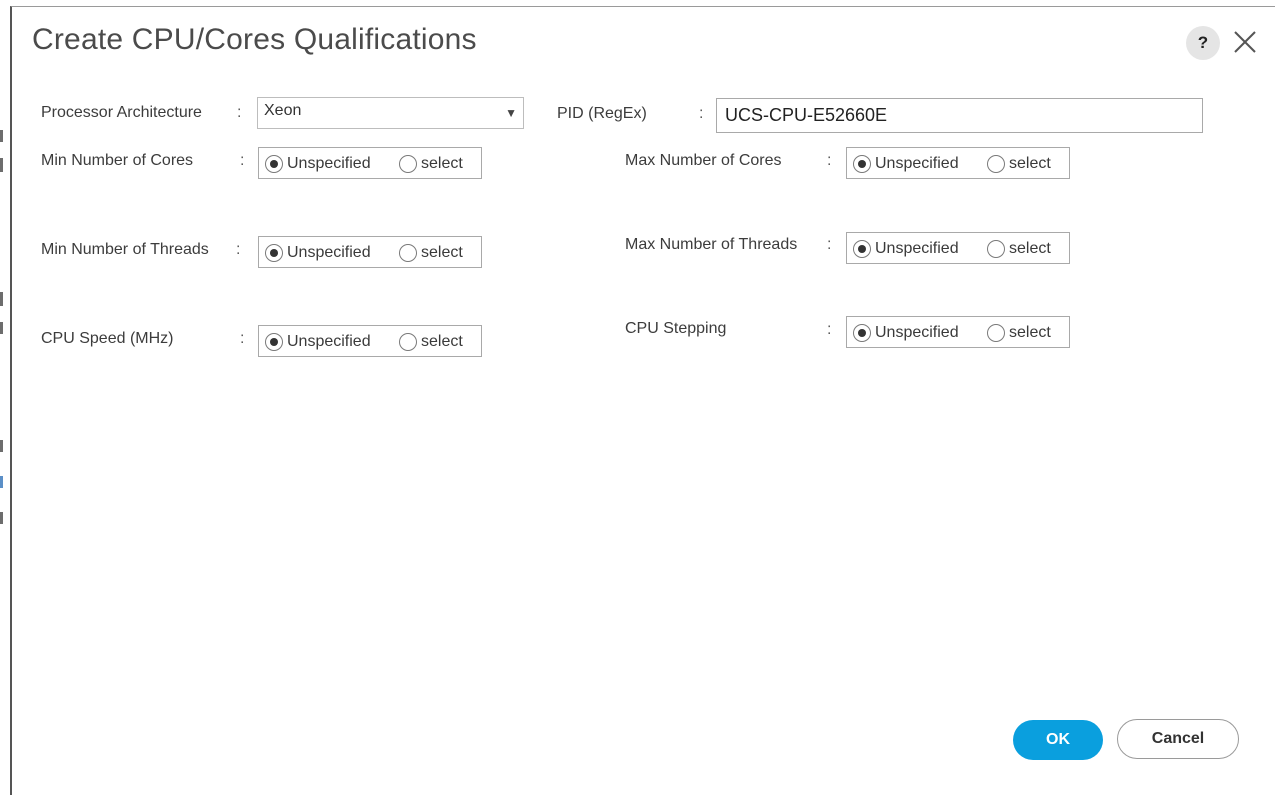  Describe the element at coordinates (283, 110) in the screenshot. I see `processor-architecture-value: Xeon` at that location.